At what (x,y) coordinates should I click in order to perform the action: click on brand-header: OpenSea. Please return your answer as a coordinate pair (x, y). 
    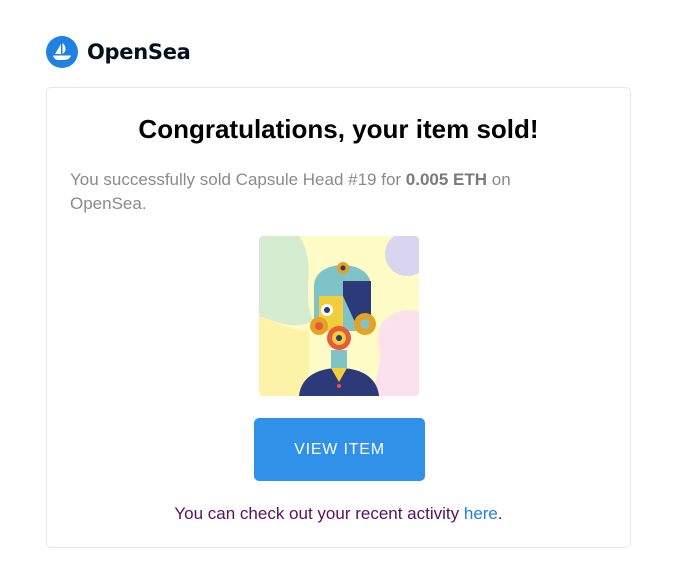
    Looking at the image, I should click on (118, 52).